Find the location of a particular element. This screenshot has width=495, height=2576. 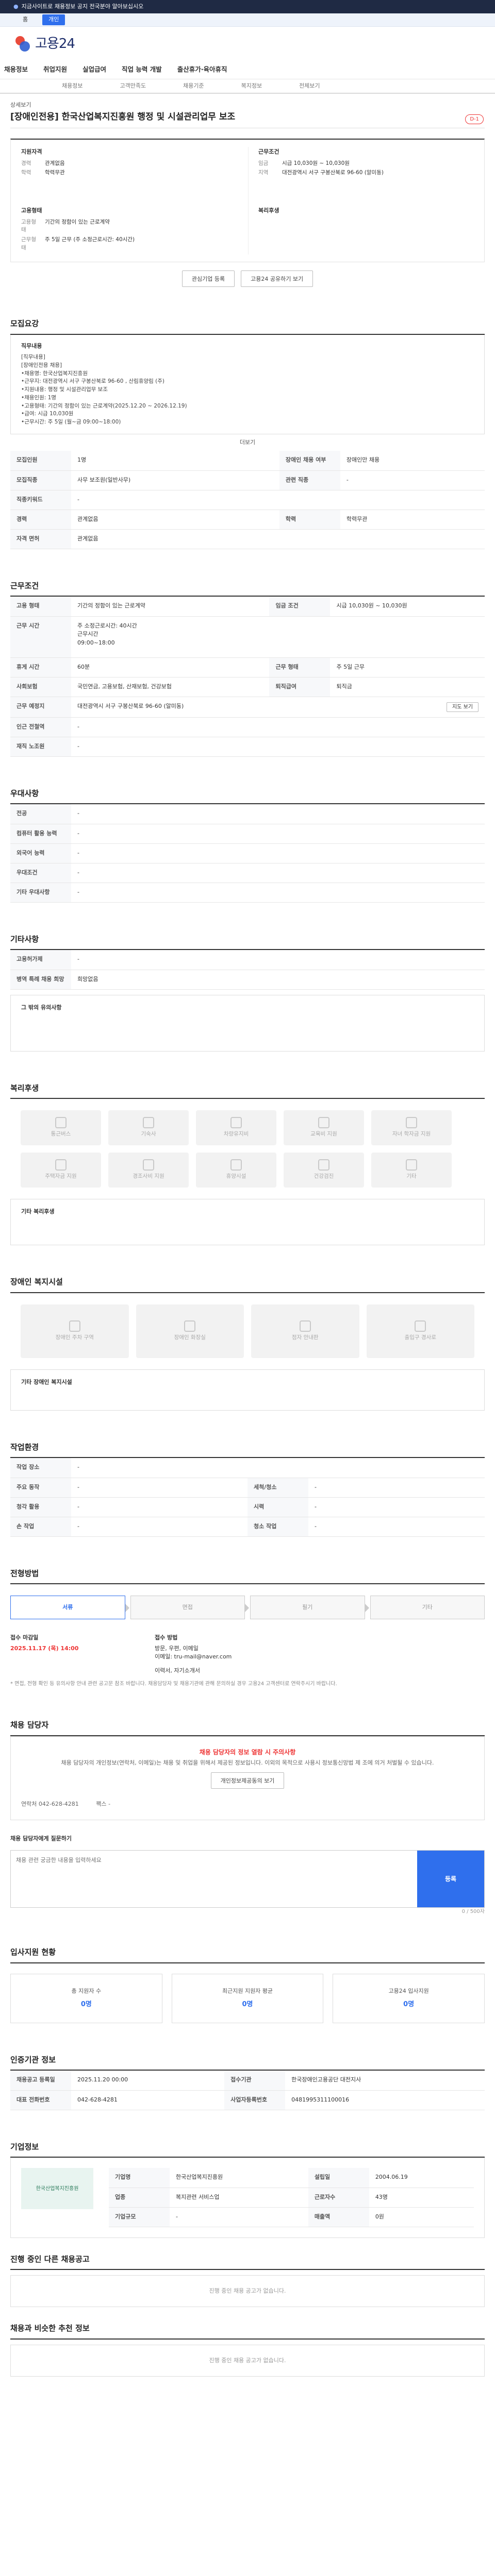

process-title: 전형방법 is located at coordinates (247, 1576).